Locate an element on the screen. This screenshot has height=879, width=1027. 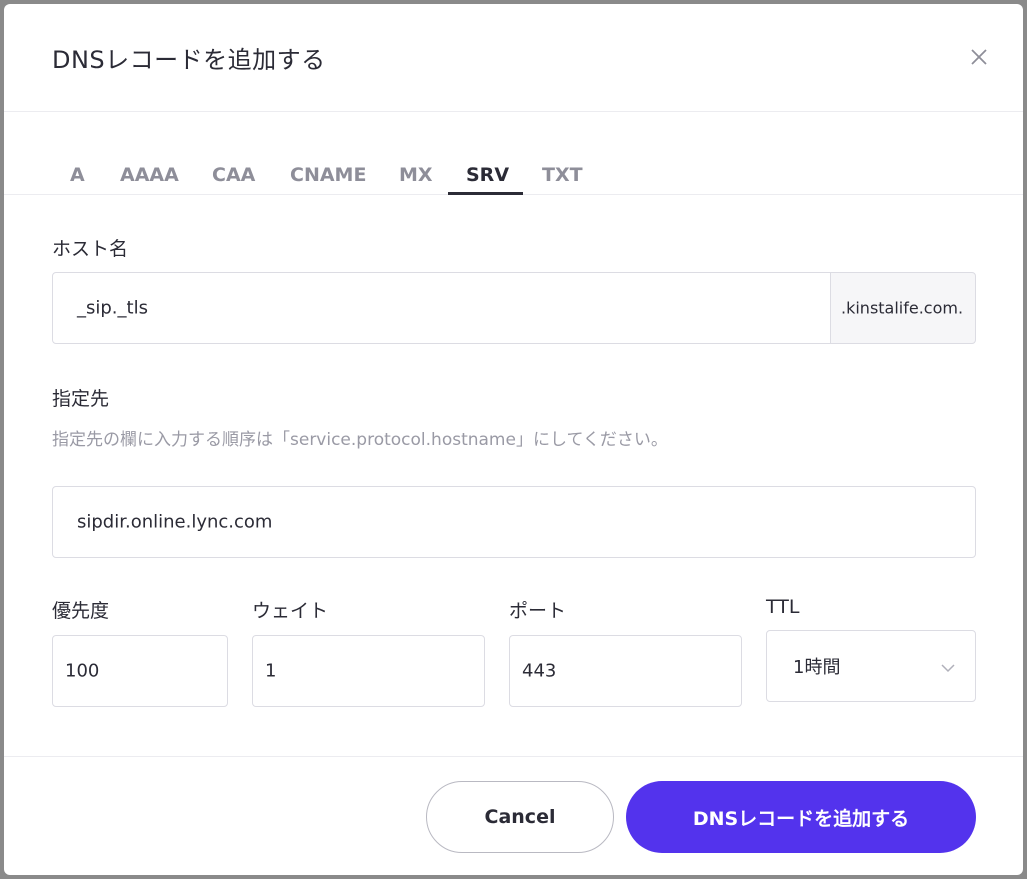
cancel-button: Cancel is located at coordinates (520, 817).